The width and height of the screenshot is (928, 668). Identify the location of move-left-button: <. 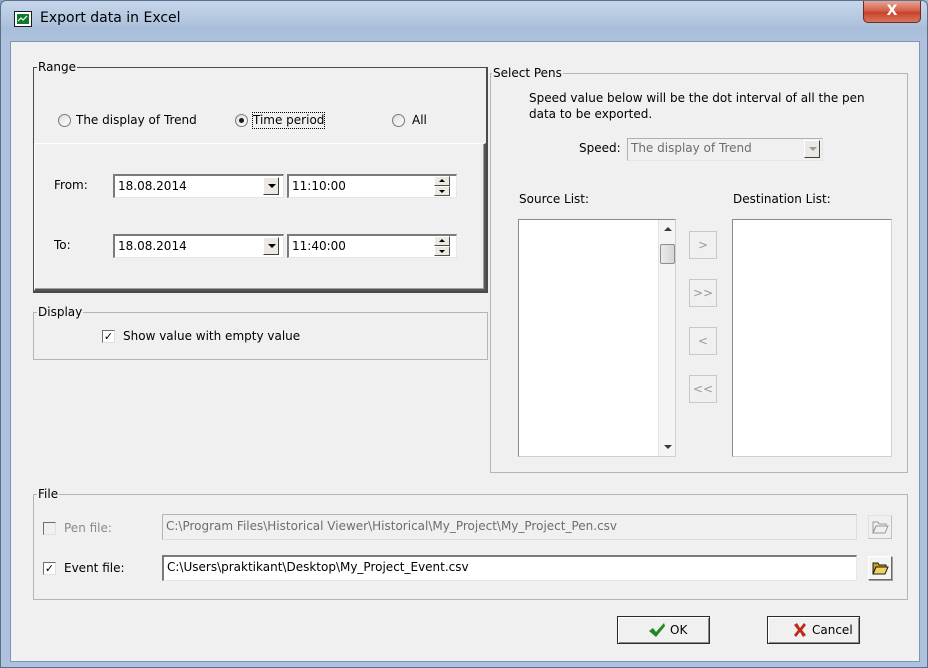
(703, 341).